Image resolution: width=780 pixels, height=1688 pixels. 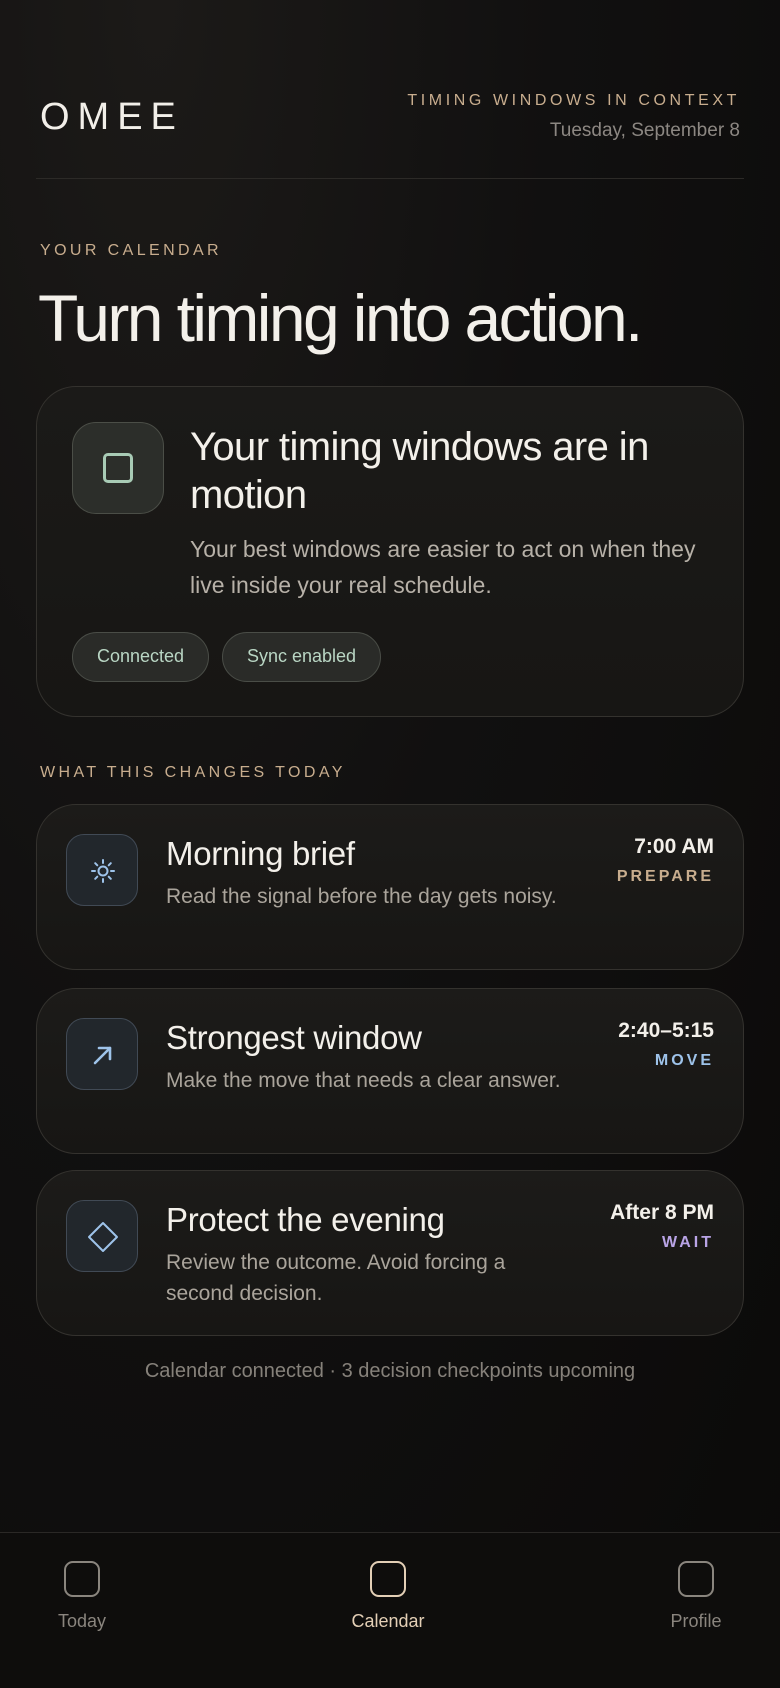 I want to click on header-tagline: TIMING WINDOWS IN CONTEXT, so click(x=573, y=100).